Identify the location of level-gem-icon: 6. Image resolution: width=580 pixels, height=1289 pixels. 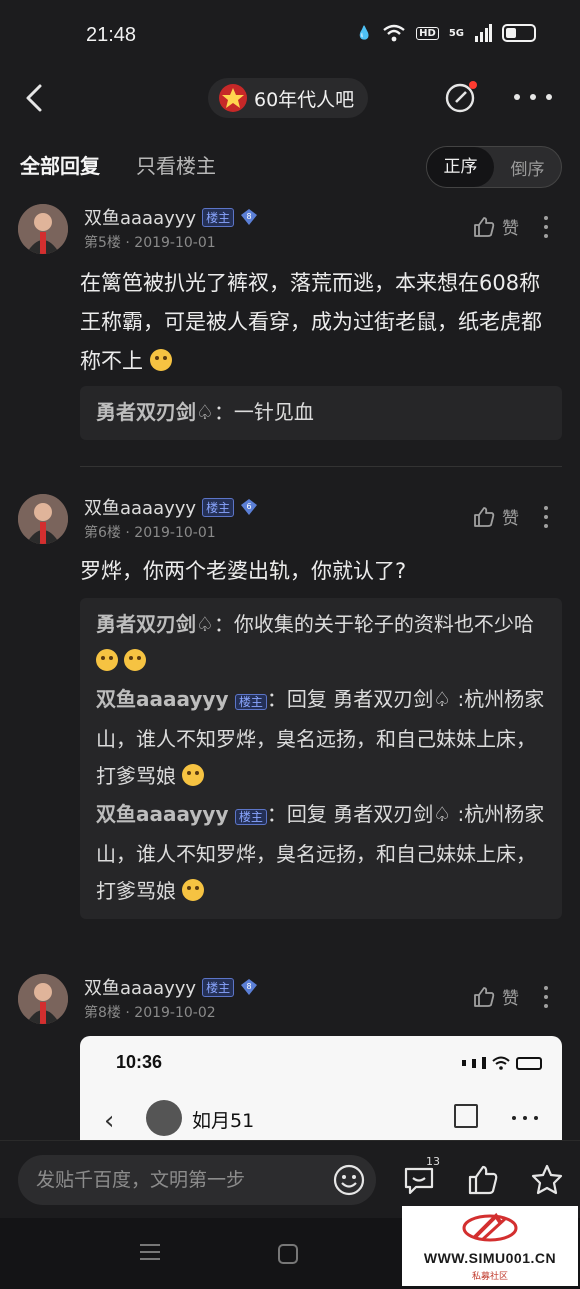
(249, 507).